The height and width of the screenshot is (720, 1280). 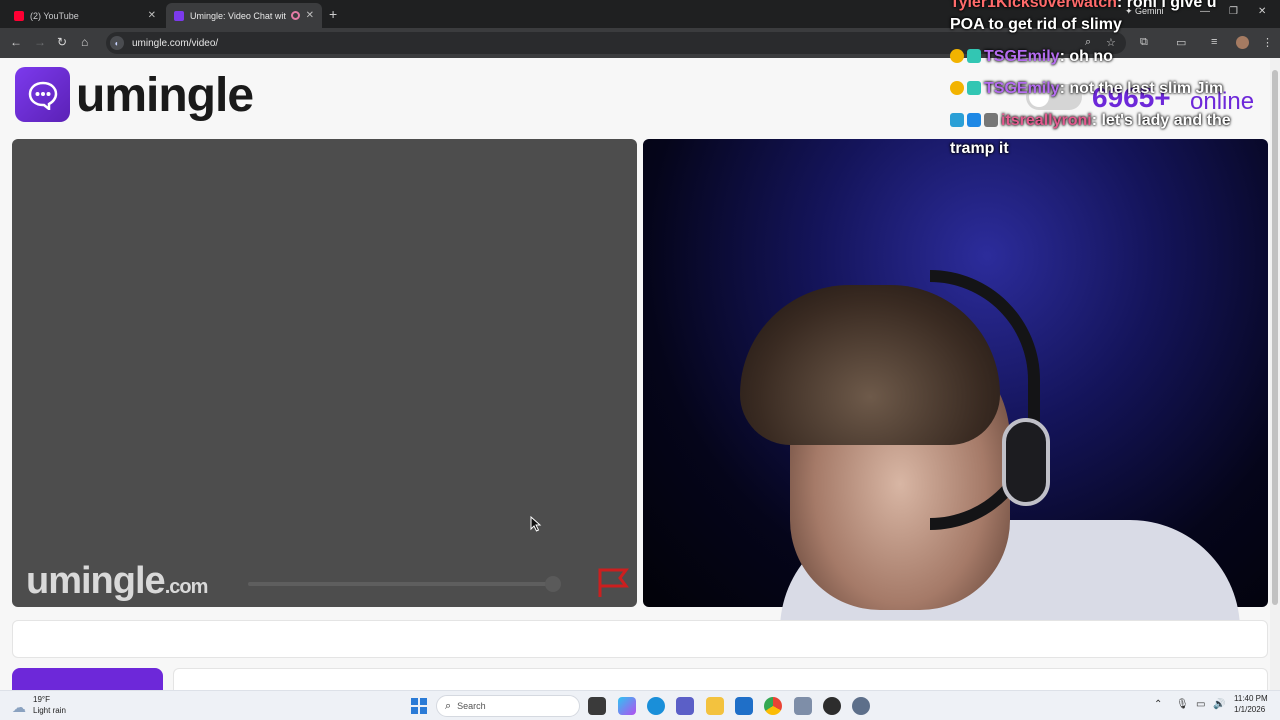 What do you see at coordinates (1141, 88) in the screenshot?
I see `chat-text: : not the last slim Jim` at bounding box center [1141, 88].